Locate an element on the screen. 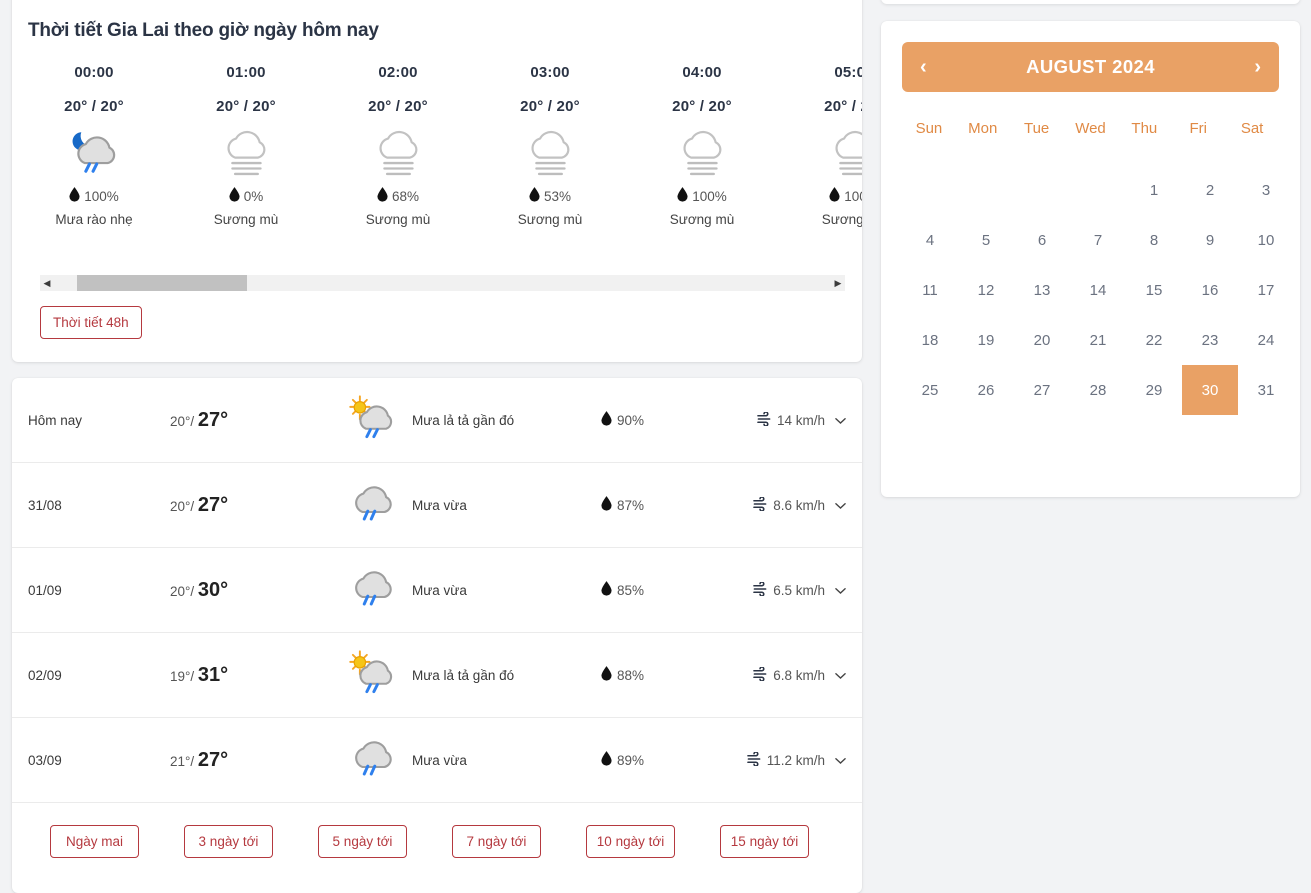 This screenshot has height=893, width=1311. horizontal-scrollbar: ◀ ▶ is located at coordinates (442, 283).